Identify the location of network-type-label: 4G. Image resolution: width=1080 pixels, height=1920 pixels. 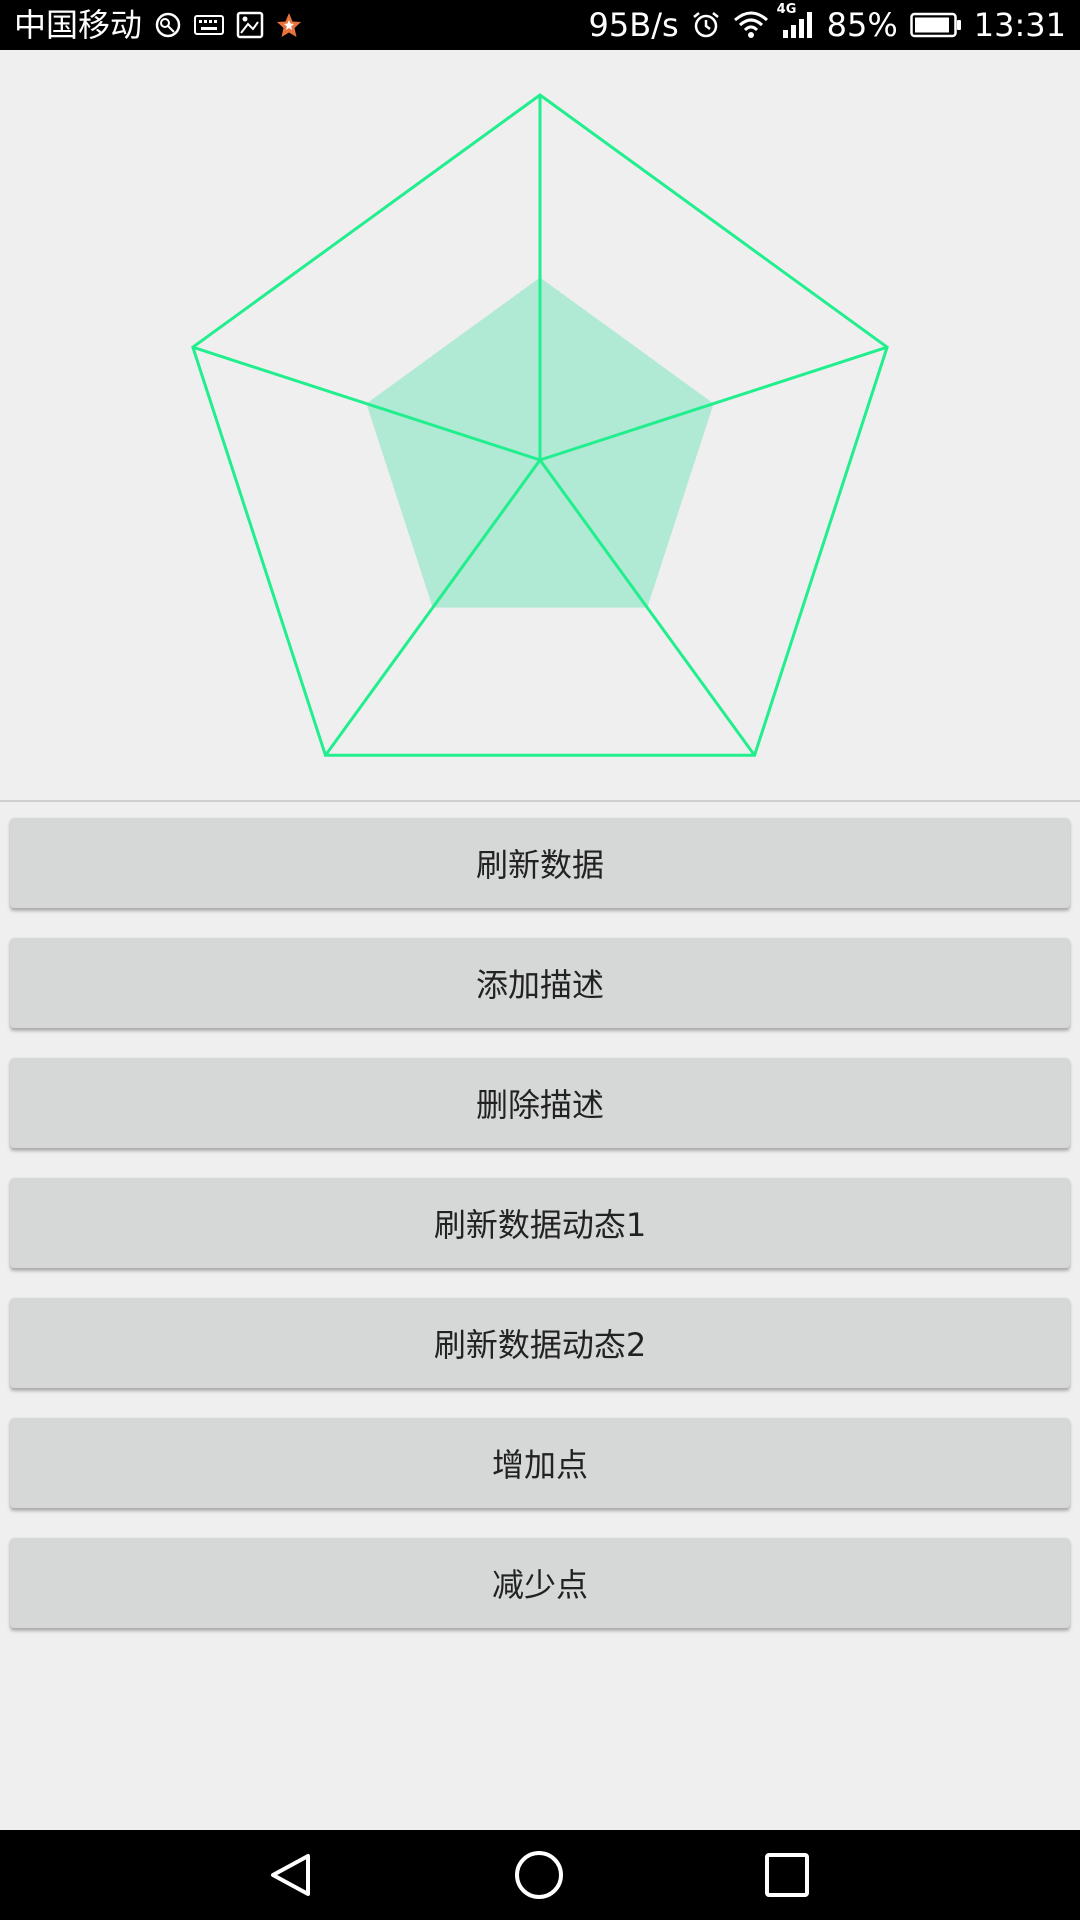
(786, 9).